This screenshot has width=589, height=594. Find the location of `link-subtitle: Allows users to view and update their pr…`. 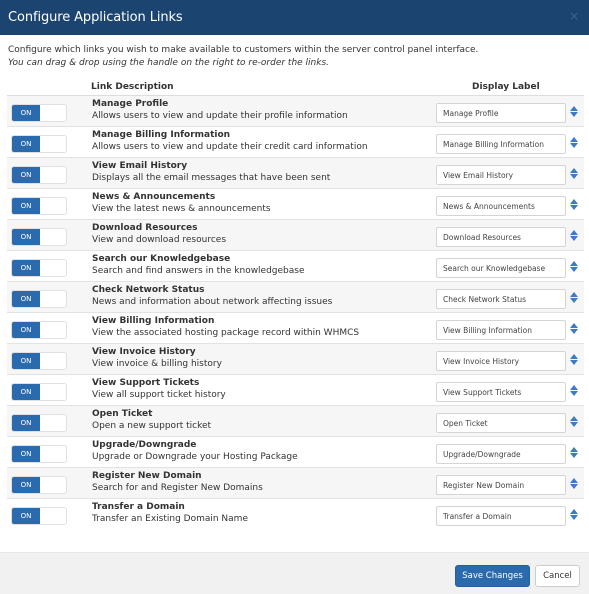

link-subtitle: Allows users to view and update their pr… is located at coordinates (220, 116).